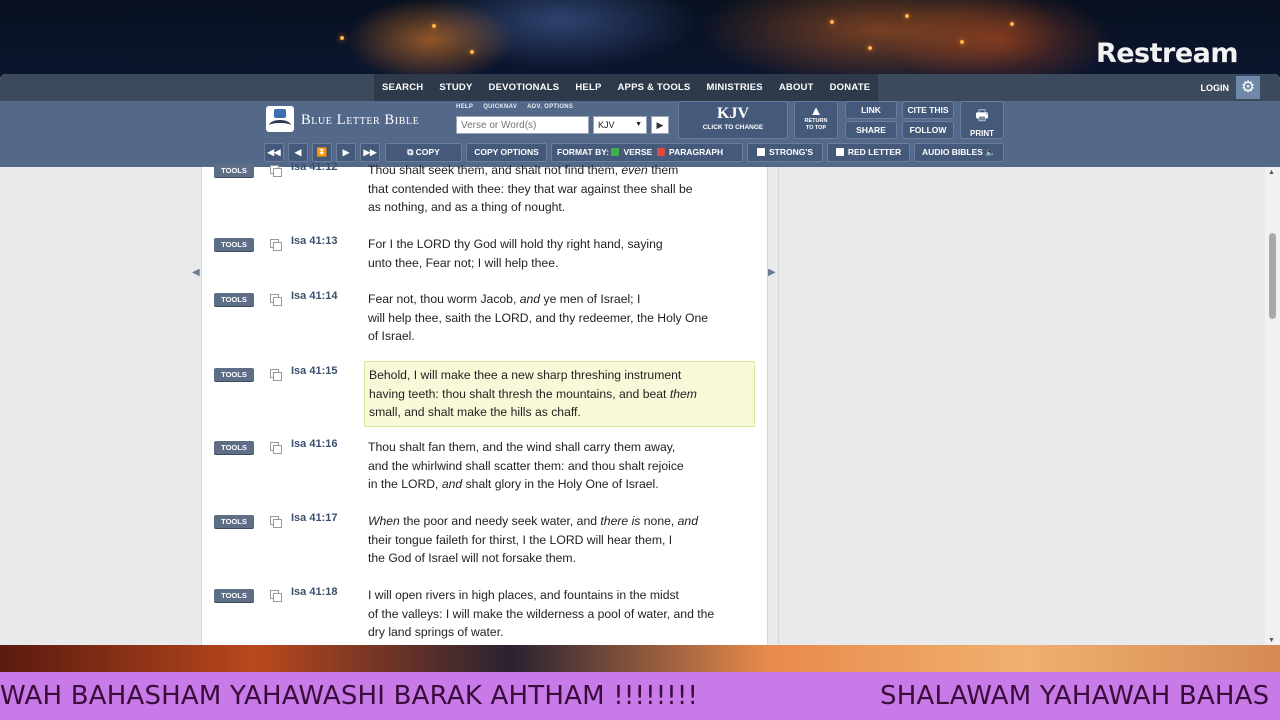  Describe the element at coordinates (360, 119) in the screenshot. I see `logo-text: Blue Letter Bible` at that location.